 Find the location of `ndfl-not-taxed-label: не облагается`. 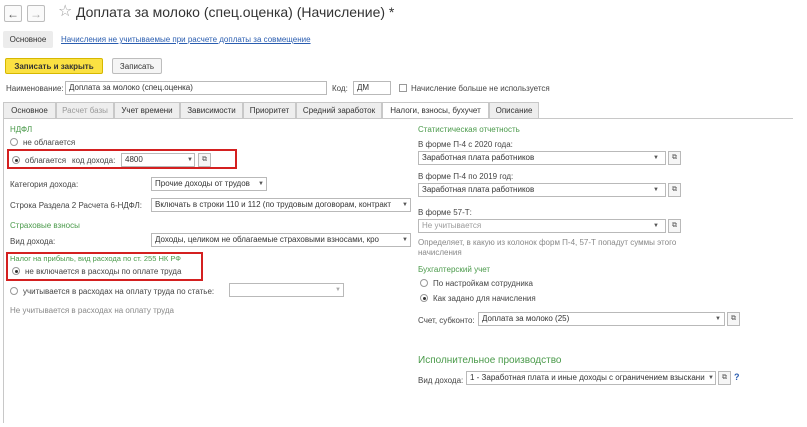

ndfl-not-taxed-label: не облагается is located at coordinates (49, 142).